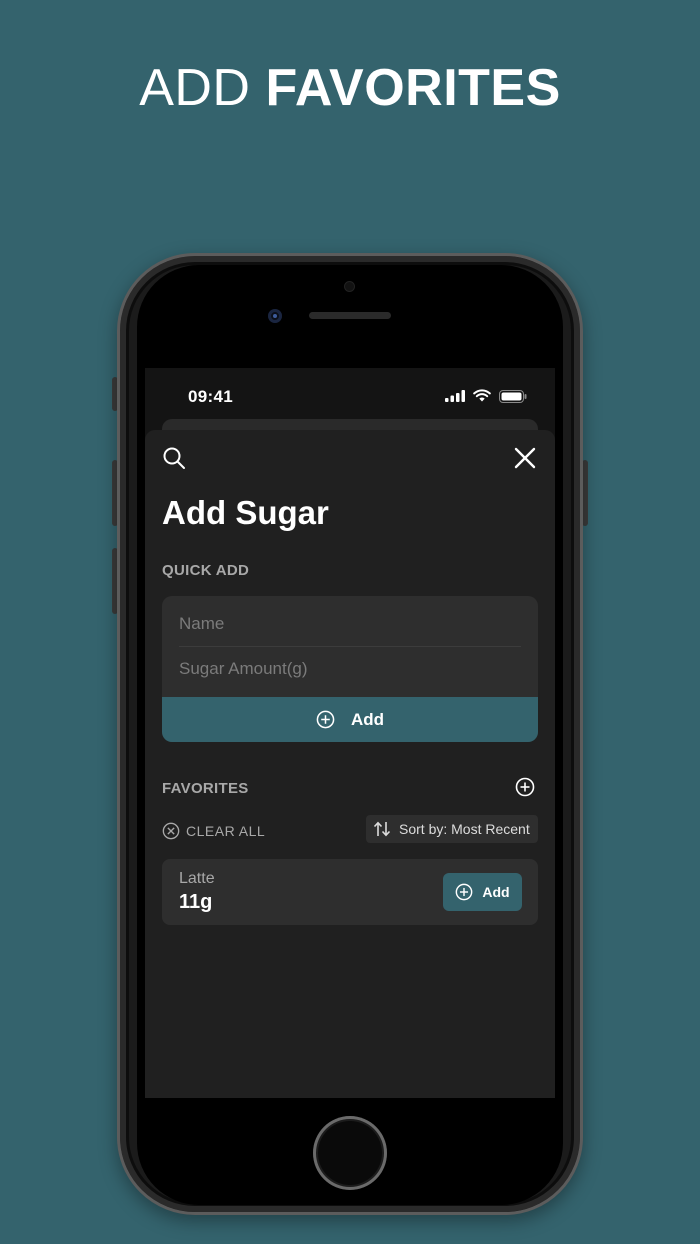 This screenshot has height=1244, width=700. I want to click on sugar-amount-input, so click(350, 669).